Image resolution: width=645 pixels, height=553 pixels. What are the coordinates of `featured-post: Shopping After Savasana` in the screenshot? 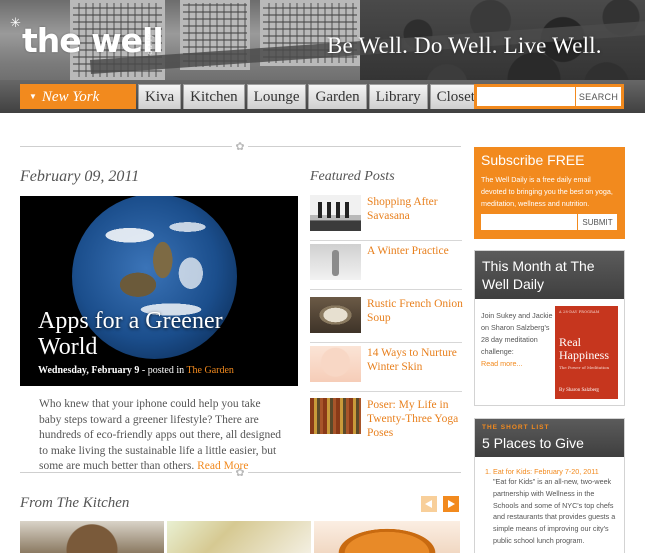 It's located at (386, 218).